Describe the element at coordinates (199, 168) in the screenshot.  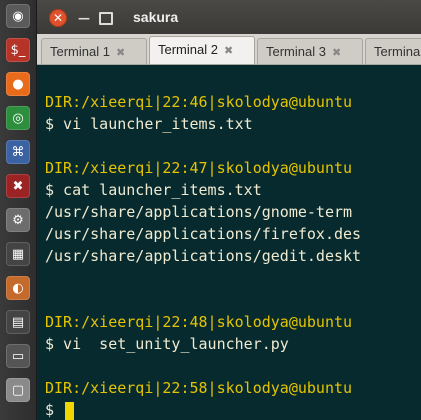
I see `prompt-info: DIR:/xieerqi|22:47|skolodya@ubuntu` at that location.